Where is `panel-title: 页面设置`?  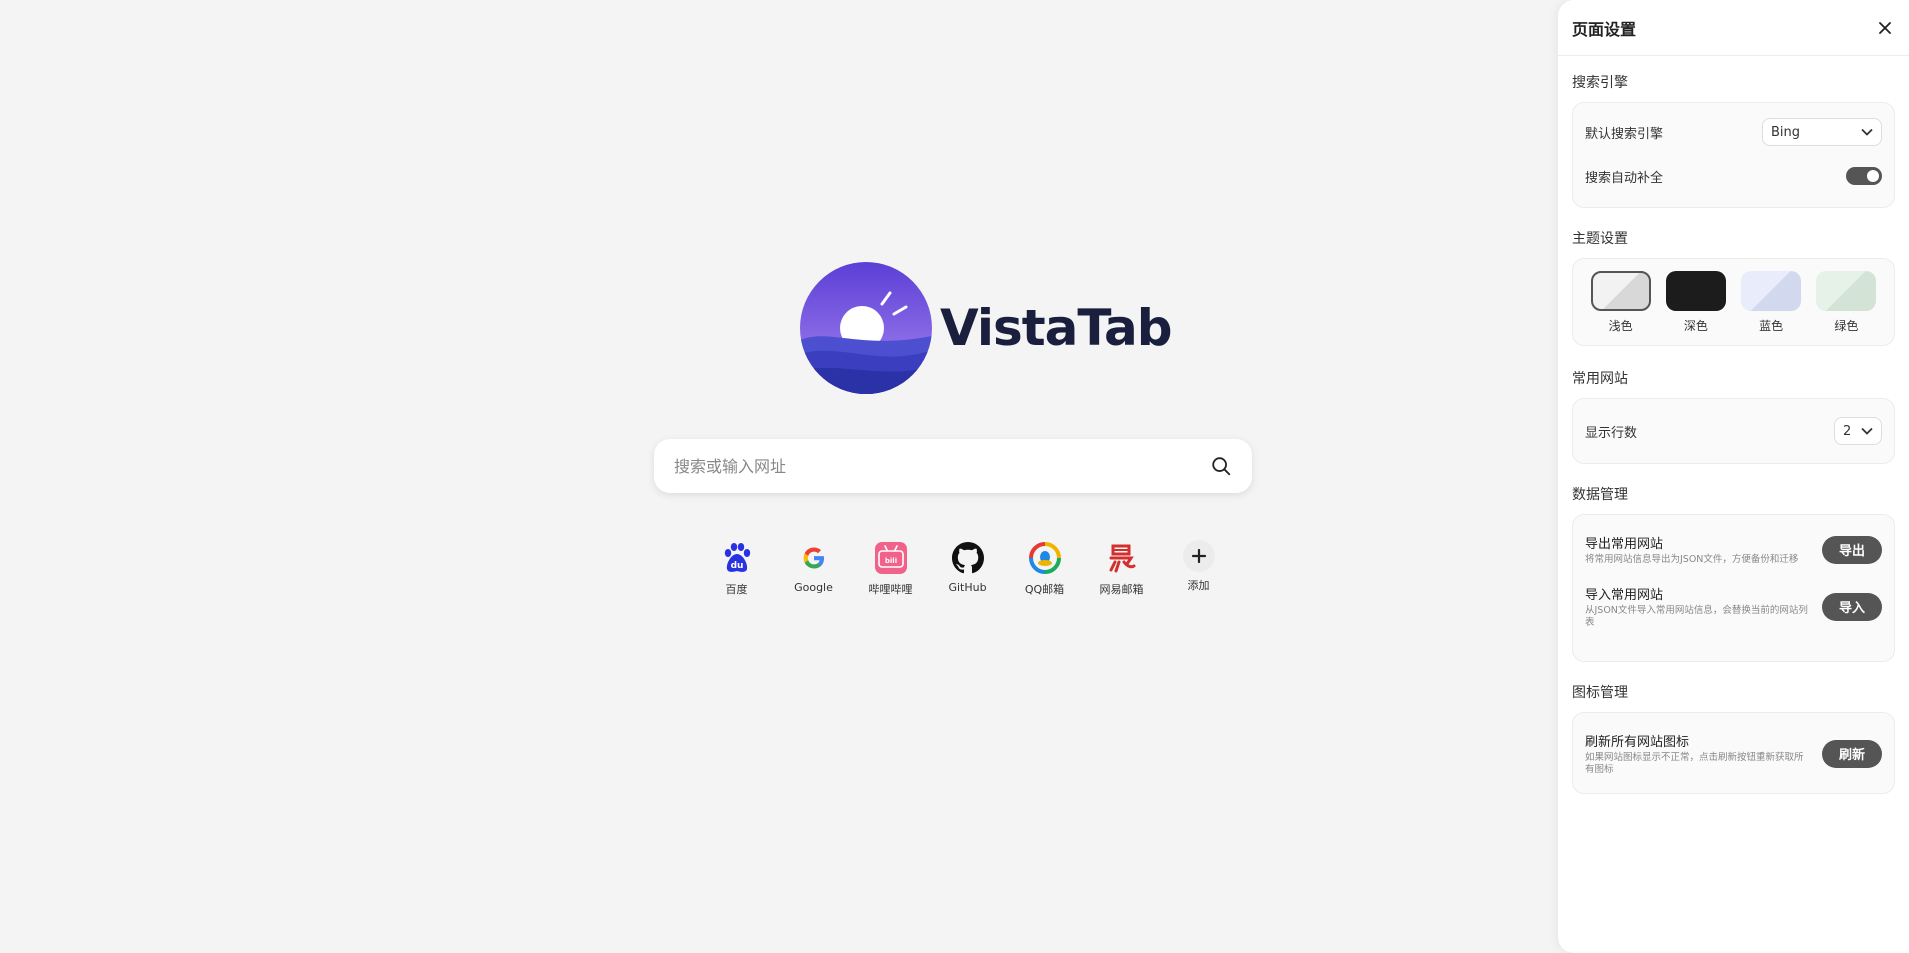
panel-title: 页面设置 is located at coordinates (1604, 29).